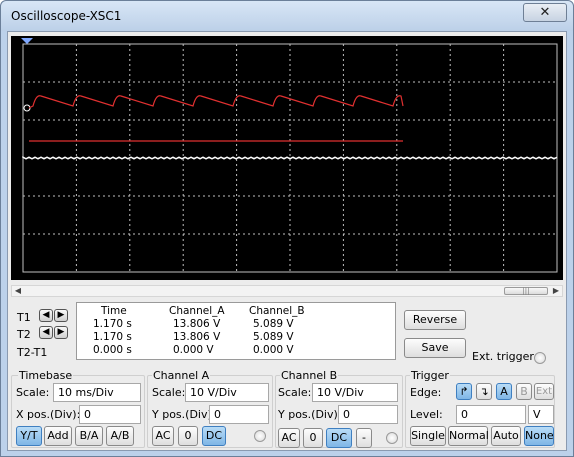 Image resolution: width=574 pixels, height=457 pixels. What do you see at coordinates (506, 436) in the screenshot?
I see `auto-trigger-button: Auto` at bounding box center [506, 436].